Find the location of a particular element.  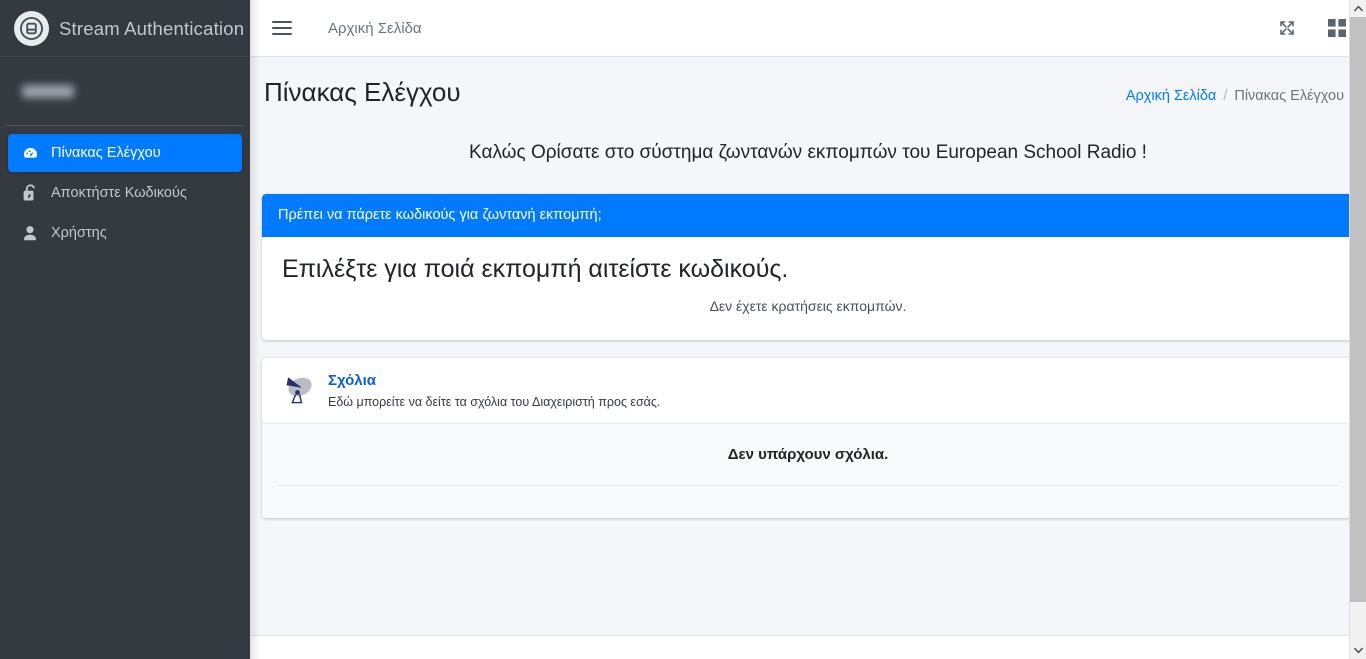

sidebar-username-redacted is located at coordinates (48, 91).